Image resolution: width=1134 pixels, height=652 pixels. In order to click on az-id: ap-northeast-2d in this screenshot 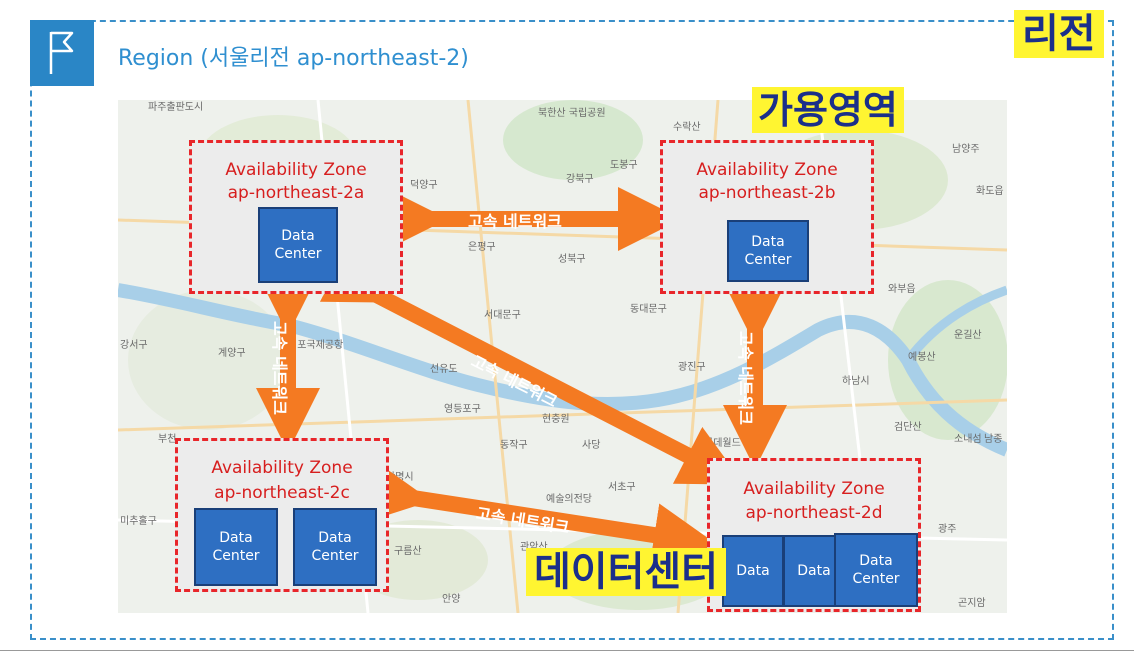, I will do `click(814, 513)`.